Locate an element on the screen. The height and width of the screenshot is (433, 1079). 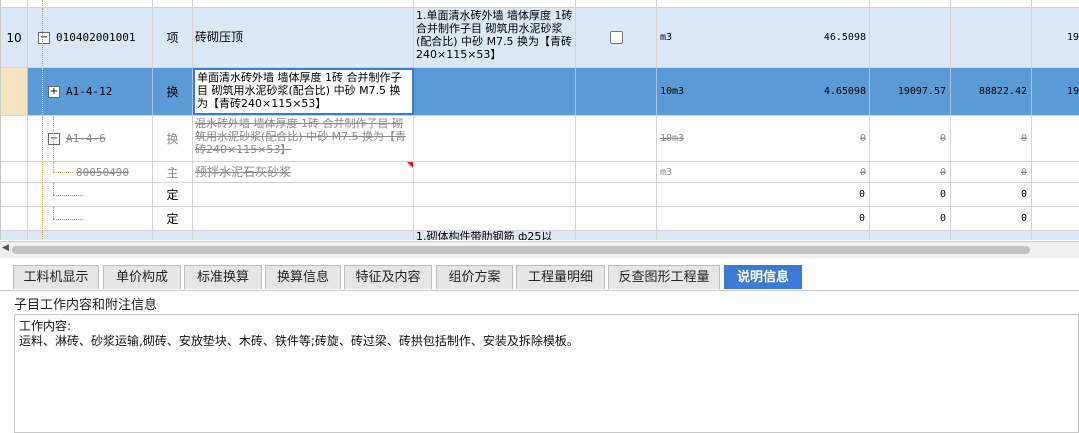
horizontal-scrollbar: ◀ is located at coordinates (539, 249).